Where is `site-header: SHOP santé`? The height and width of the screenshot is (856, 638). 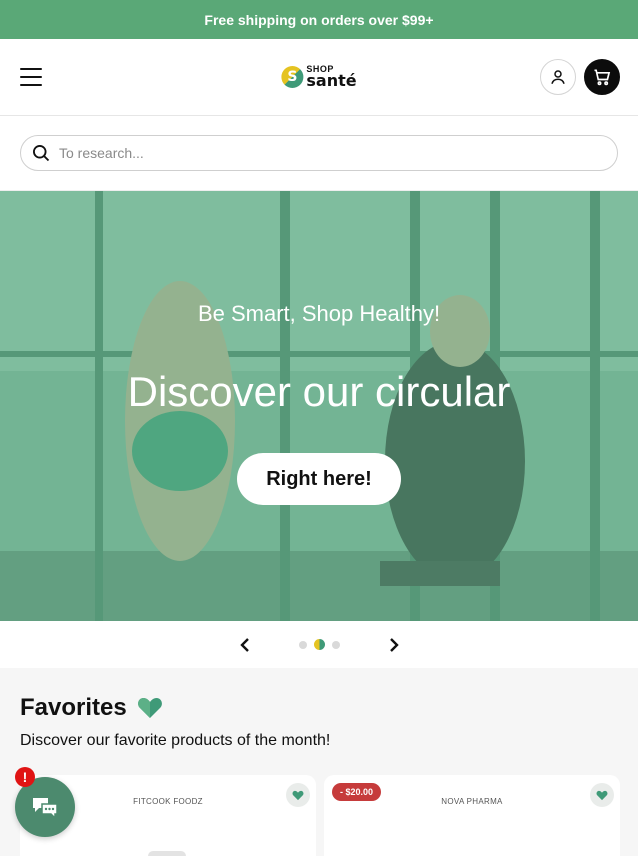
site-header: SHOP santé is located at coordinates (319, 77).